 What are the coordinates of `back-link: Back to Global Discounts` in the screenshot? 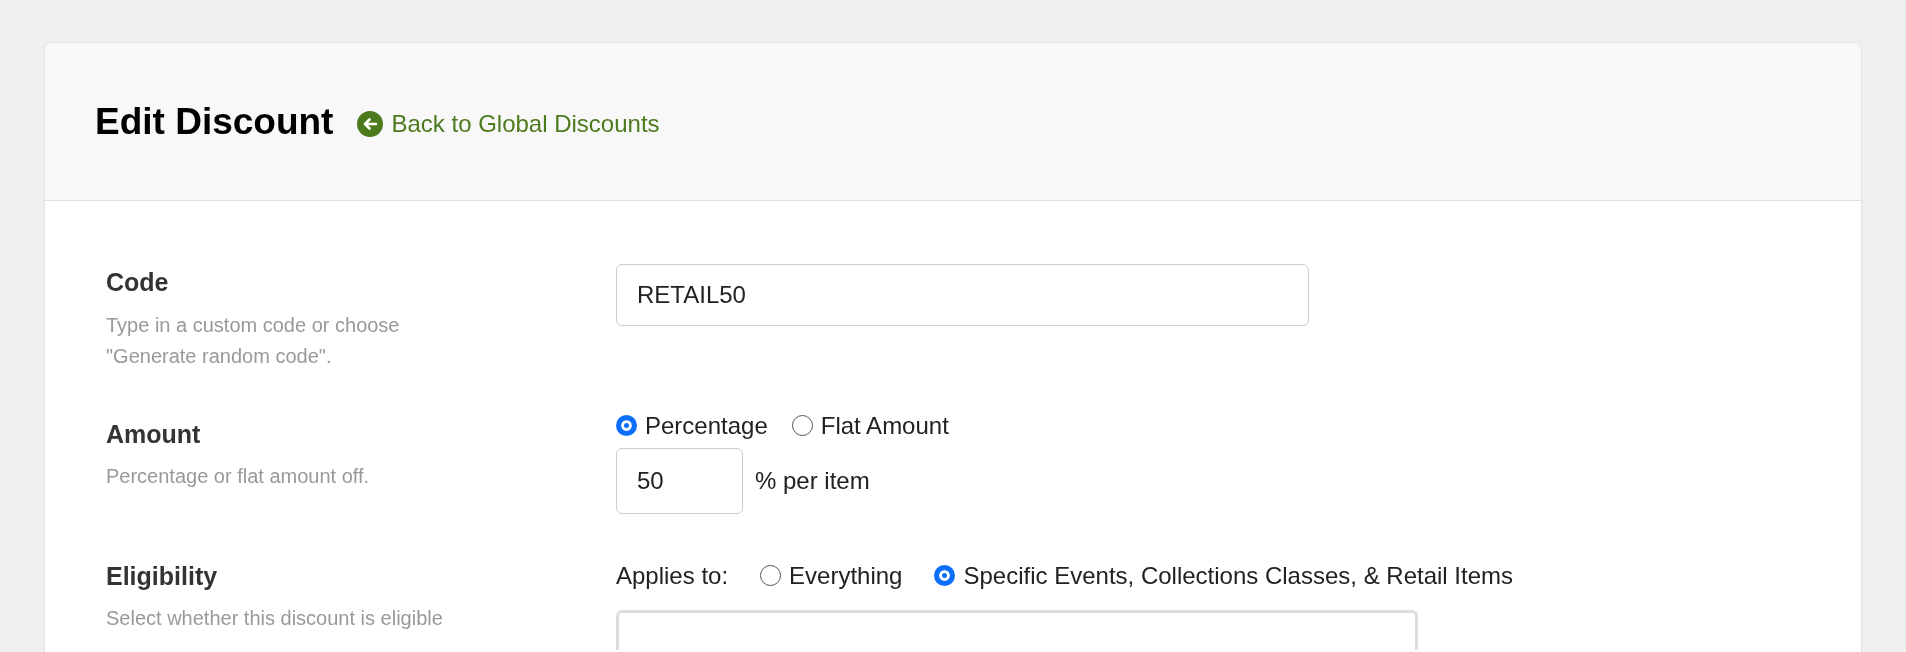 It's located at (508, 123).